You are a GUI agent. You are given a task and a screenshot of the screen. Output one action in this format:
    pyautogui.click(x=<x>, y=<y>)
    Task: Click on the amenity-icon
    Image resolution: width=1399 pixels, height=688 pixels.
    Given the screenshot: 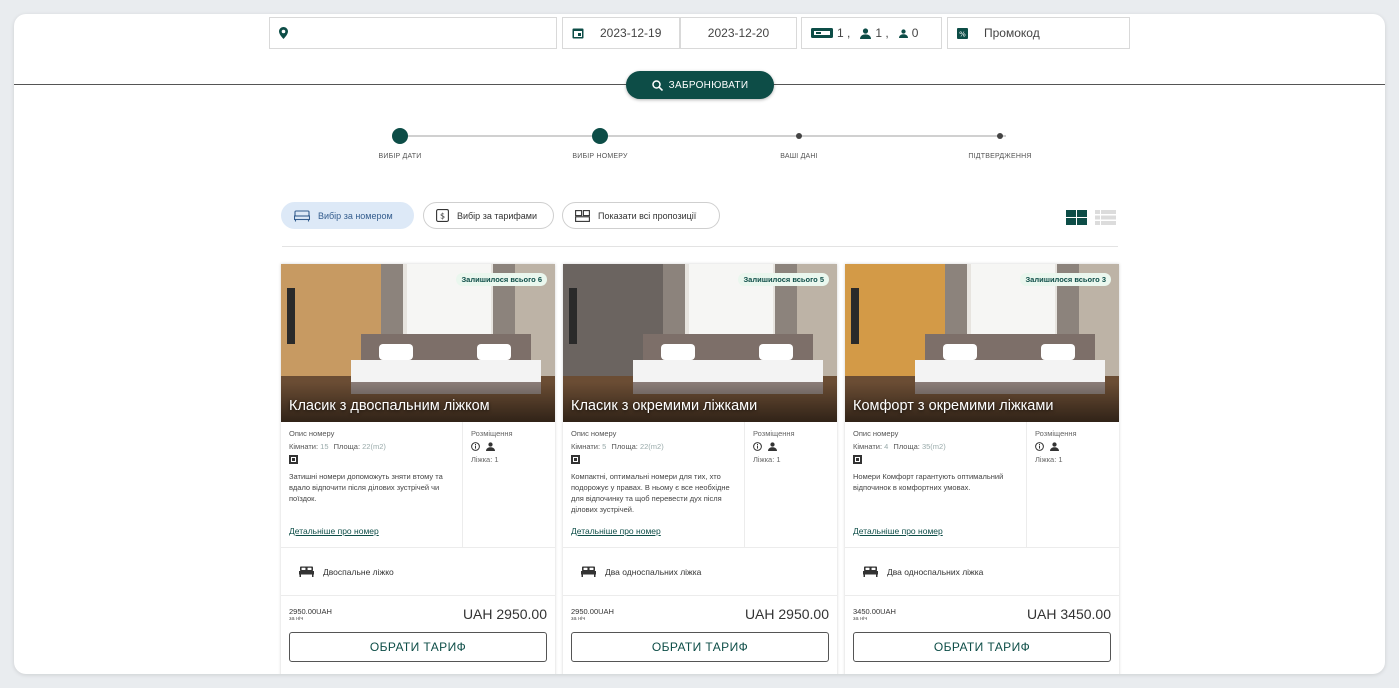 What is the action you would take?
    pyautogui.click(x=857, y=459)
    